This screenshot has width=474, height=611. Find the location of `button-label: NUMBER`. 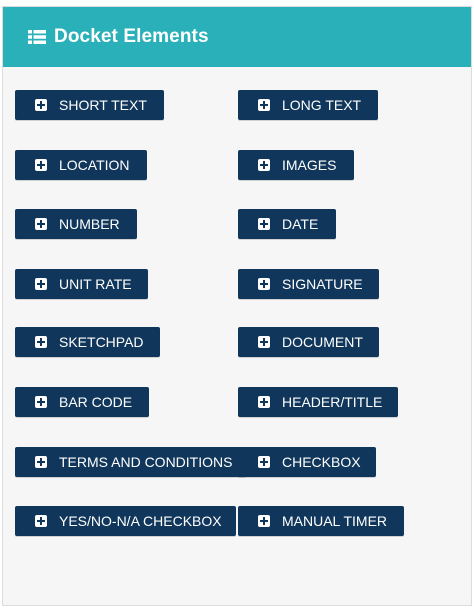

button-label: NUMBER is located at coordinates (89, 224).